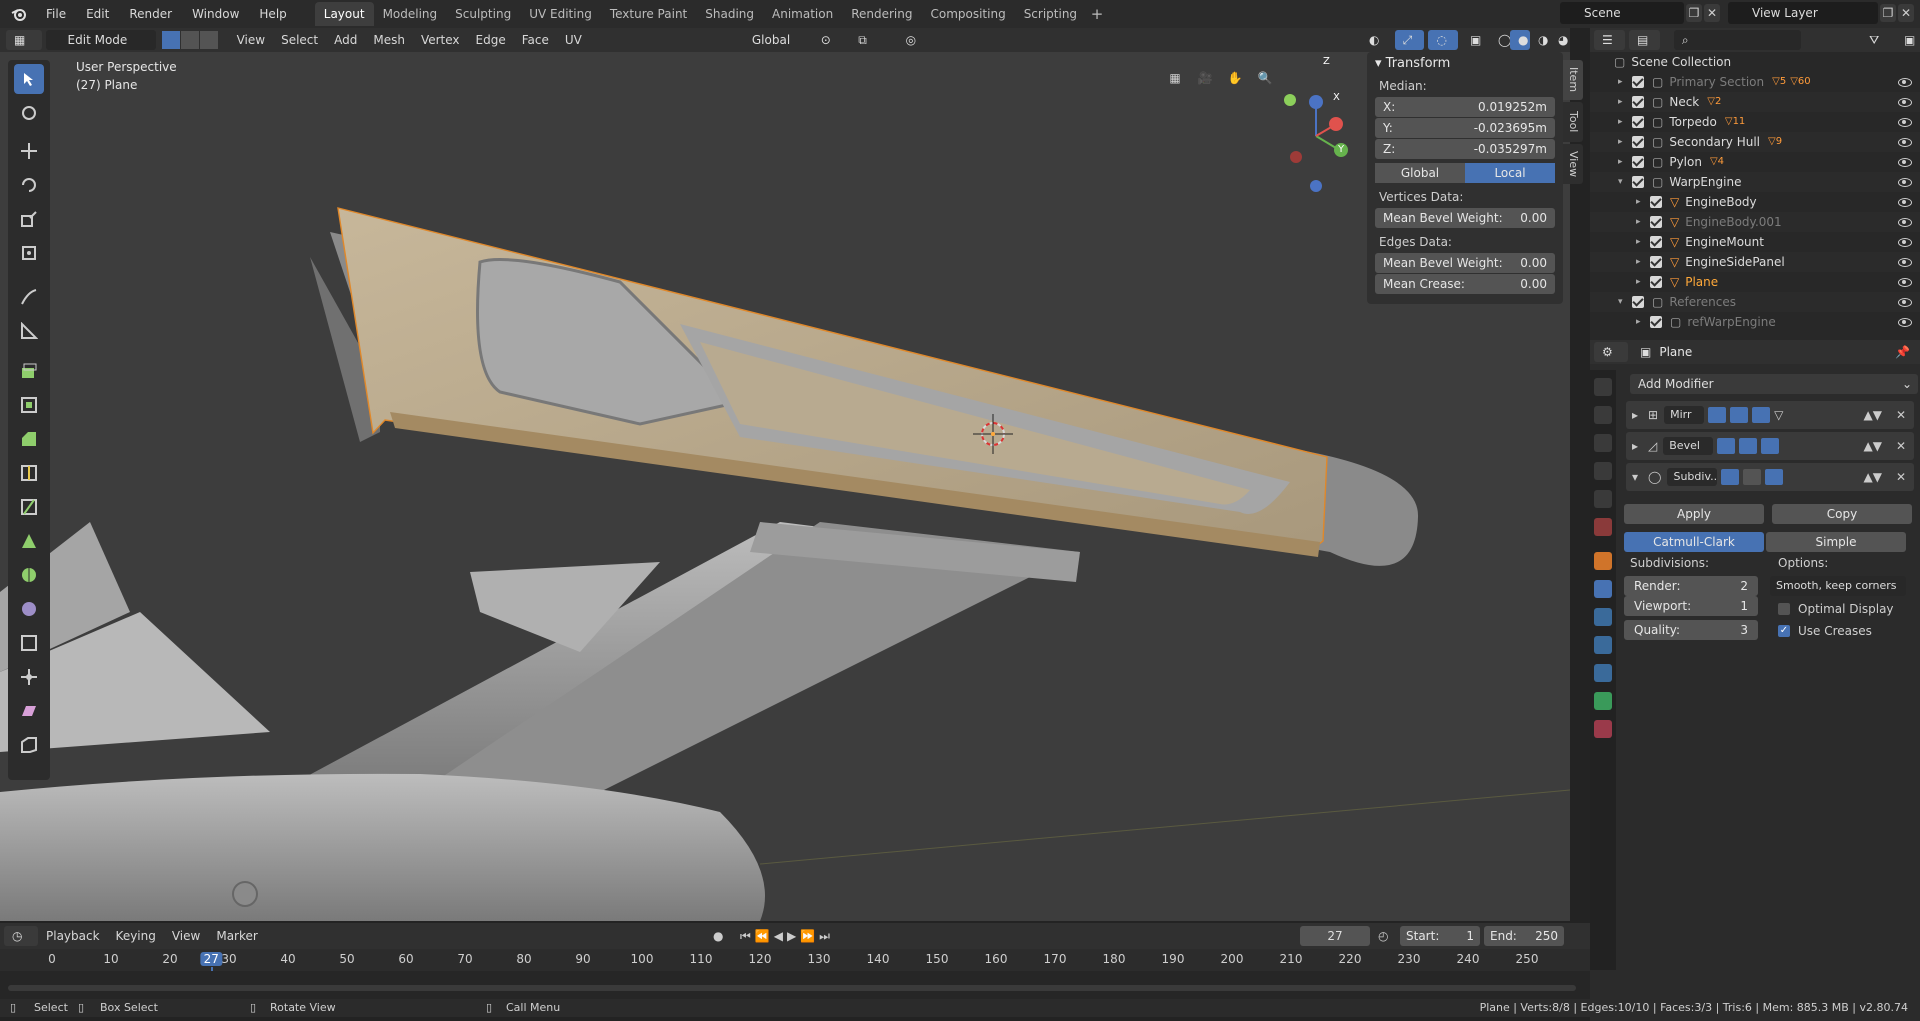 The width and height of the screenshot is (1920, 1021). I want to click on modifier-mirror: ▸ ⊞ Mirr ▽ ▲▼ ✕, so click(1770, 415).